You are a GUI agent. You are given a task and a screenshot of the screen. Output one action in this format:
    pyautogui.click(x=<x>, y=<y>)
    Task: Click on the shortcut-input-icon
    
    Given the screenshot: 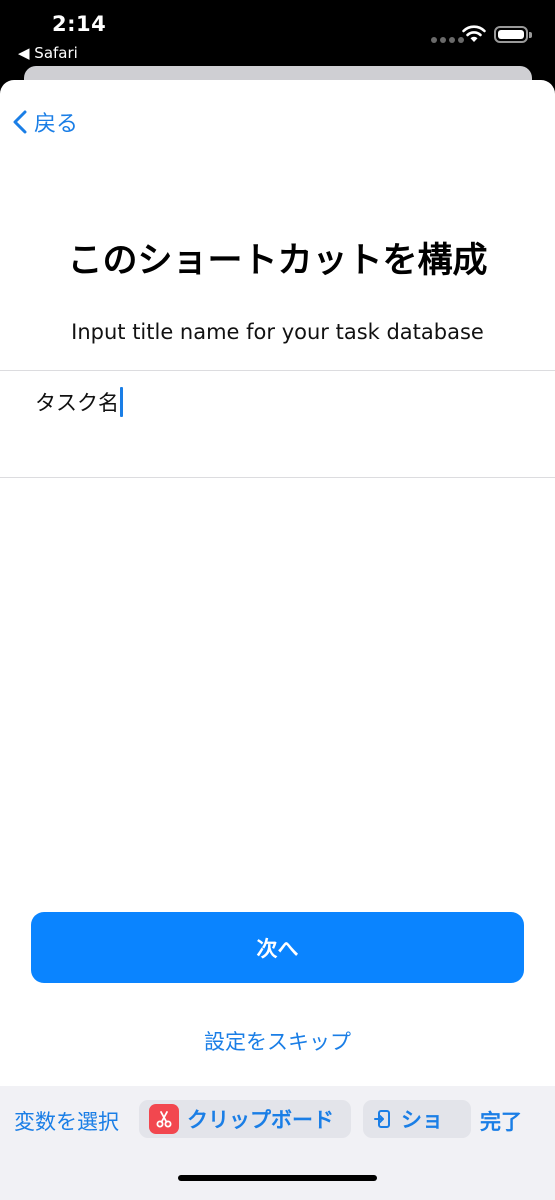 What is the action you would take?
    pyautogui.click(x=382, y=1119)
    